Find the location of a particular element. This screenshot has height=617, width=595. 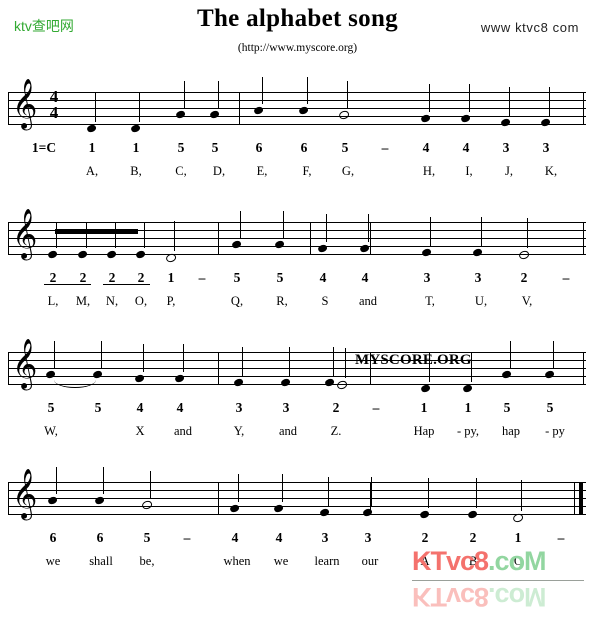

lyric: E, is located at coordinates (262, 171).